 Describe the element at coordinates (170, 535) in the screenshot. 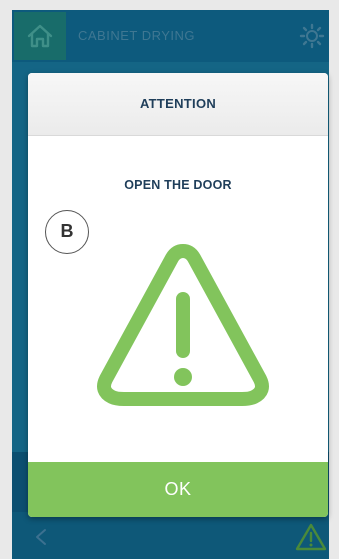

I see `app-footer` at that location.